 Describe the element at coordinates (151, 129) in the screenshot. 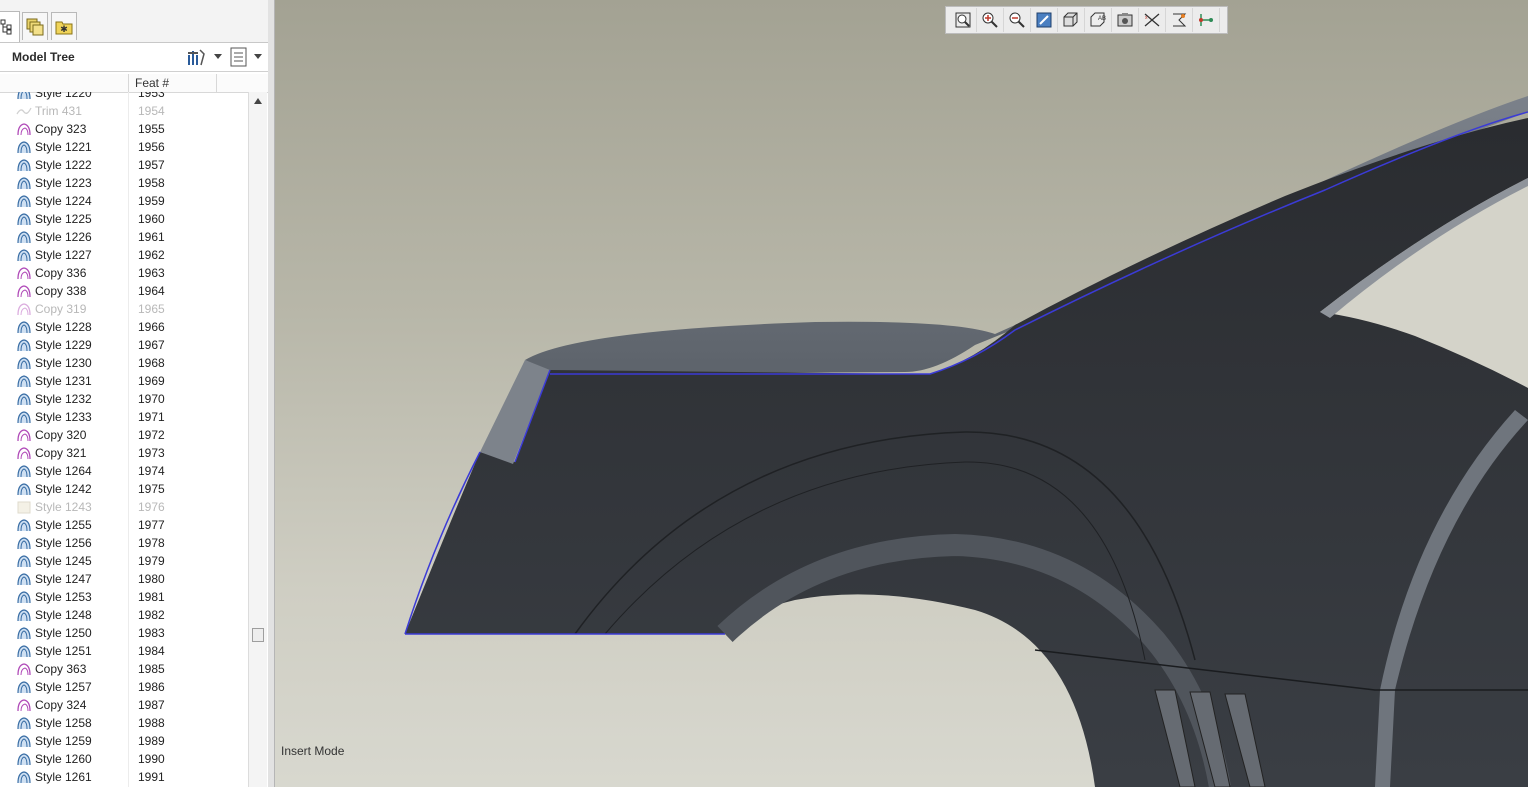

I see `feature-number: 1955` at that location.